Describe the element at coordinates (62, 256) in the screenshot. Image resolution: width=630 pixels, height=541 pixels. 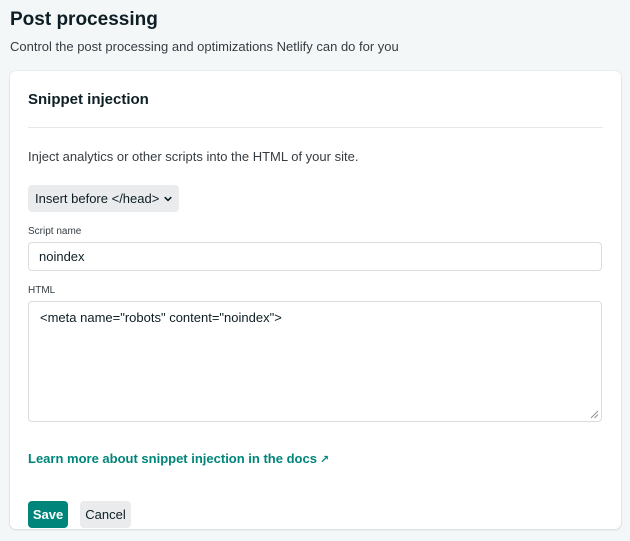
I see `script-name-value: noindex` at that location.